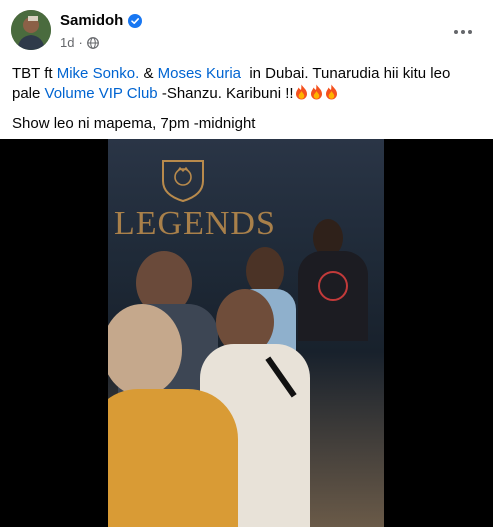 This screenshot has height=527, width=493. What do you see at coordinates (134, 123) in the screenshot?
I see `post-line-2: Show leo ni mapema, 7pm -midnight` at bounding box center [134, 123].